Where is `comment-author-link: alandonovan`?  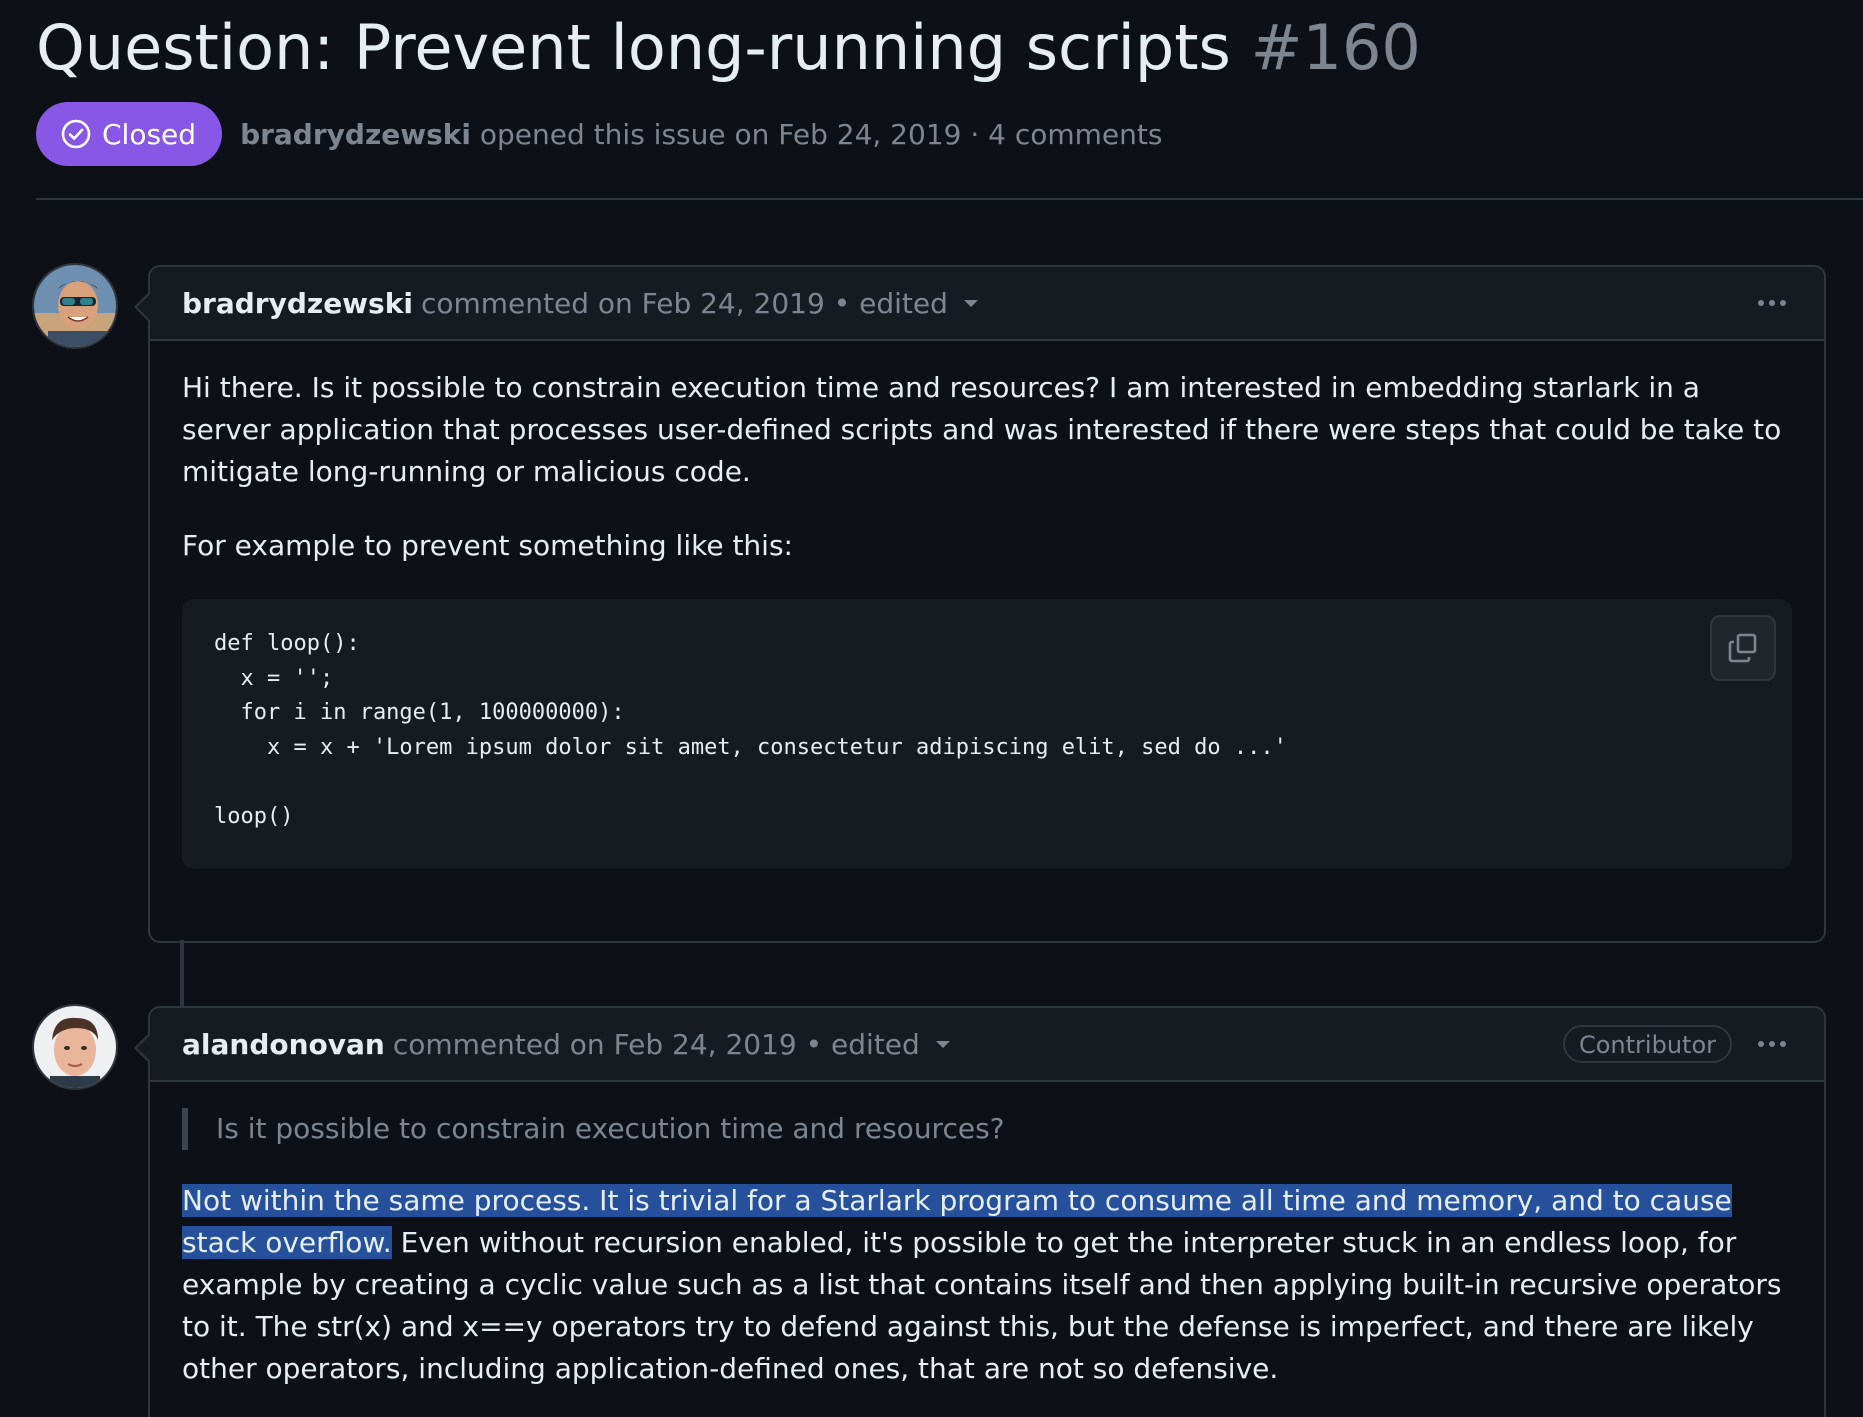
comment-author-link: alandonovan is located at coordinates (283, 1044).